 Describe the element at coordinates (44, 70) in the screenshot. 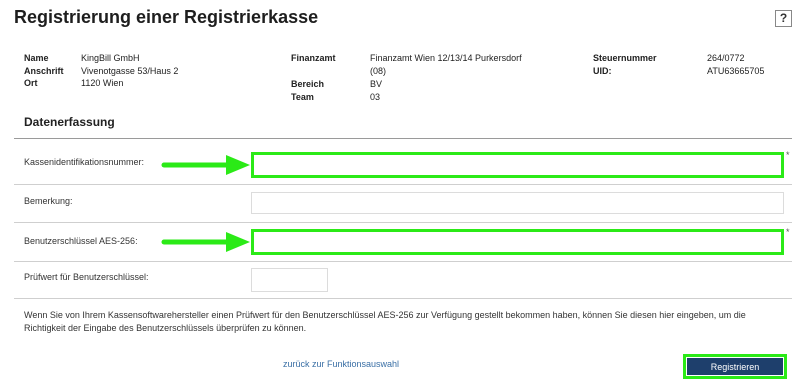

I see `address-label: Anschrift` at that location.